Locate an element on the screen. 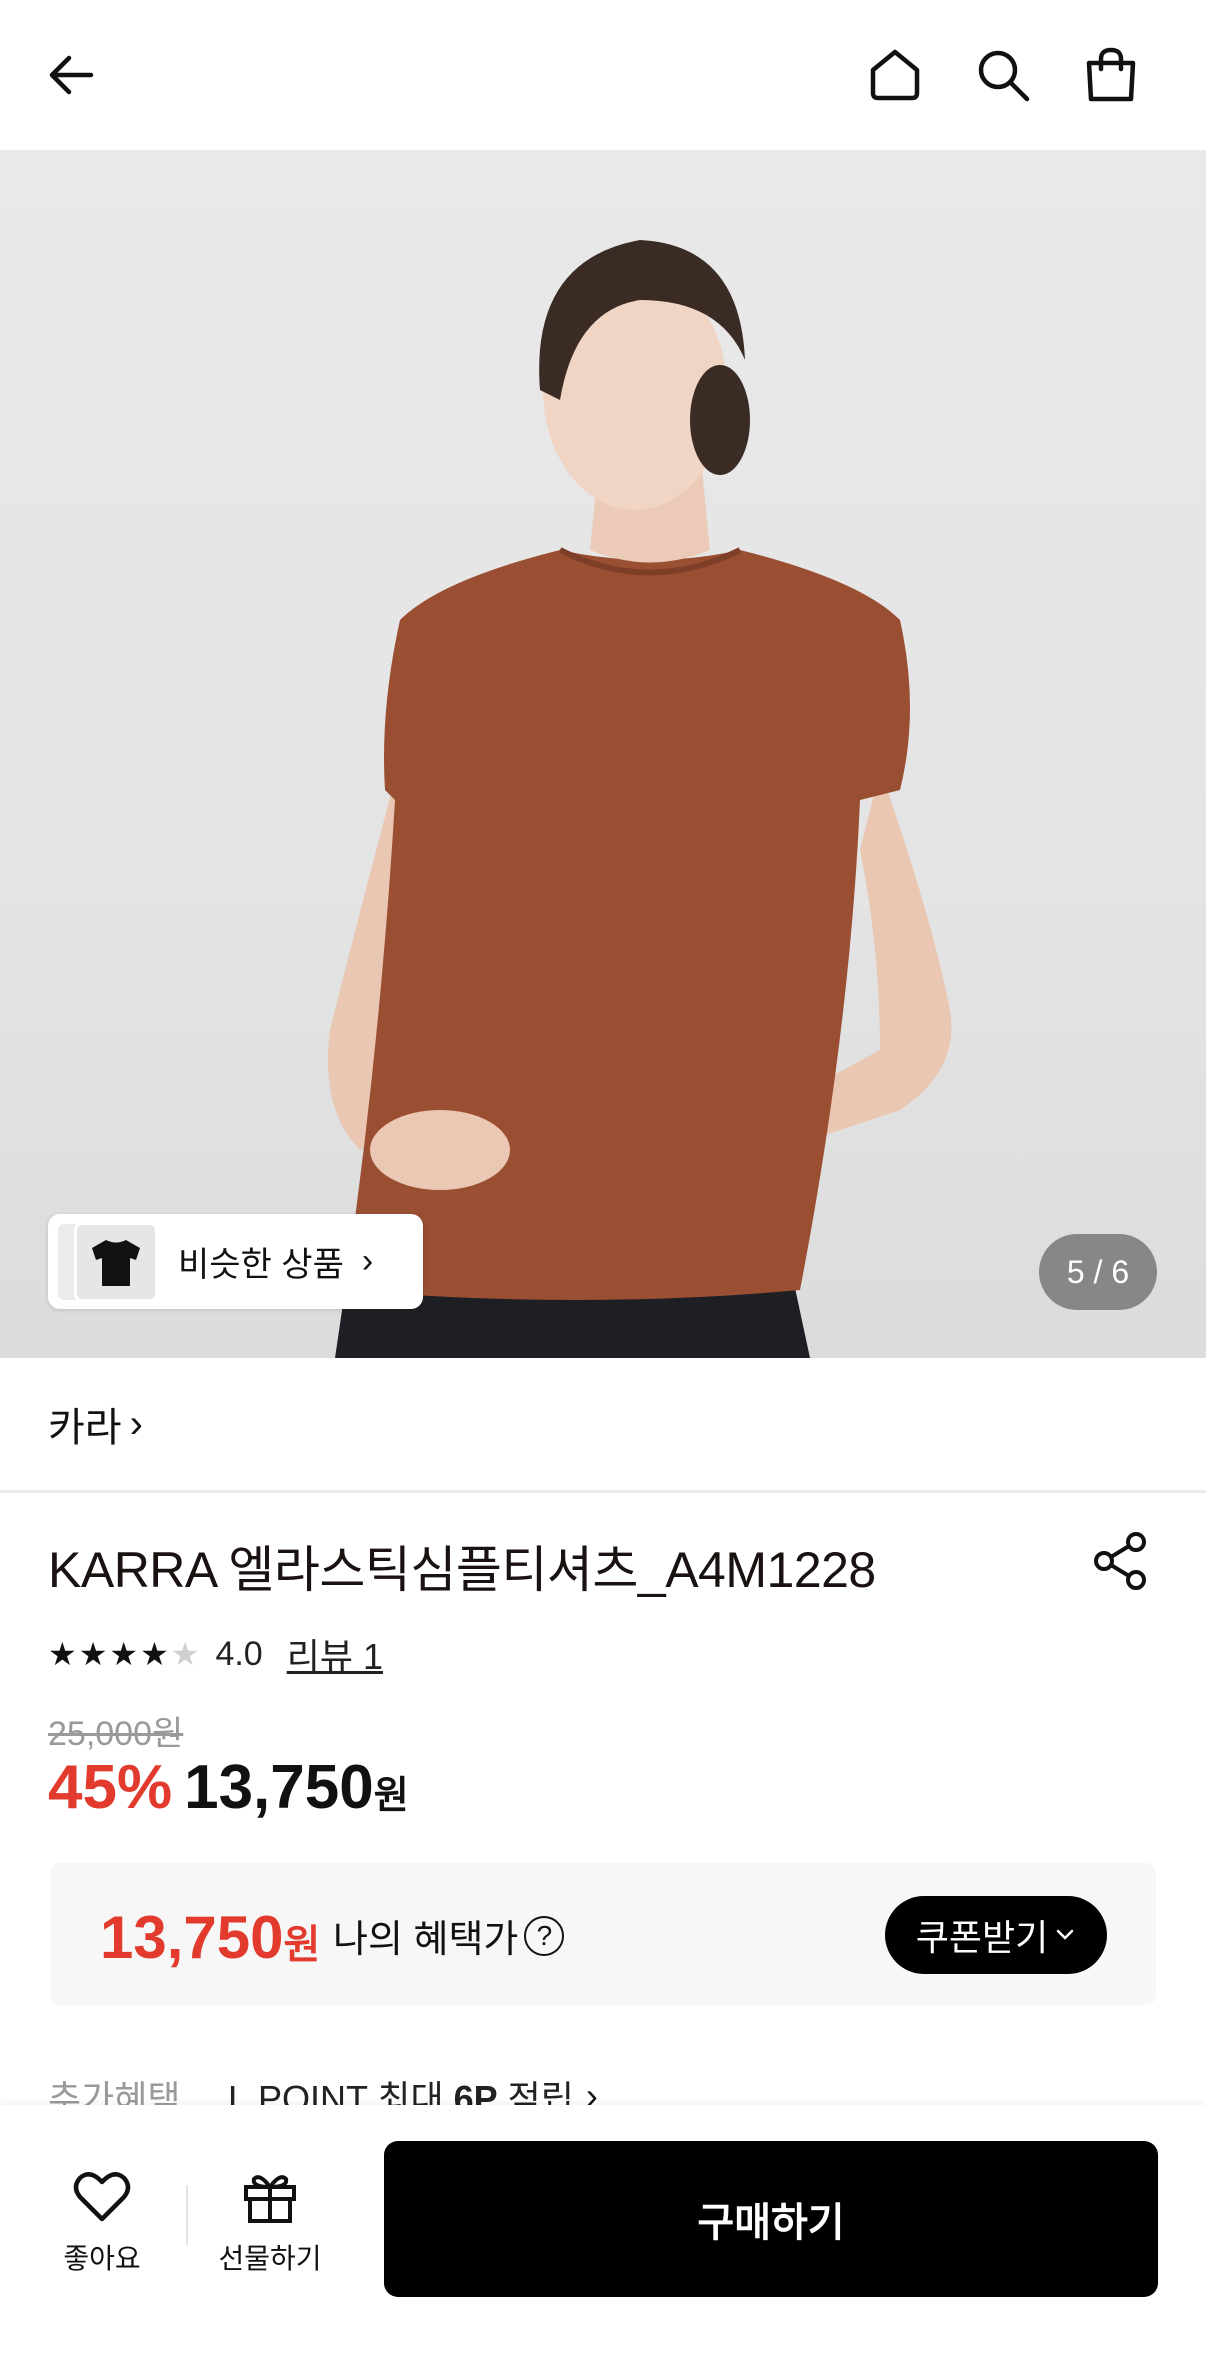 The width and height of the screenshot is (1206, 2353). original-price: 25,000원 is located at coordinates (116, 1734).